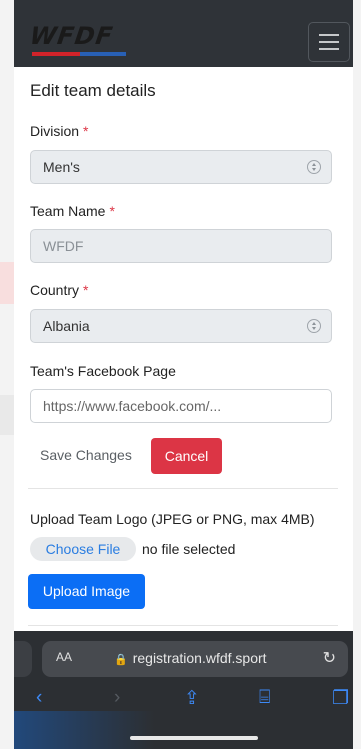  Describe the element at coordinates (264, 698) in the screenshot. I see `bookmarks-icon: ⌸` at that location.